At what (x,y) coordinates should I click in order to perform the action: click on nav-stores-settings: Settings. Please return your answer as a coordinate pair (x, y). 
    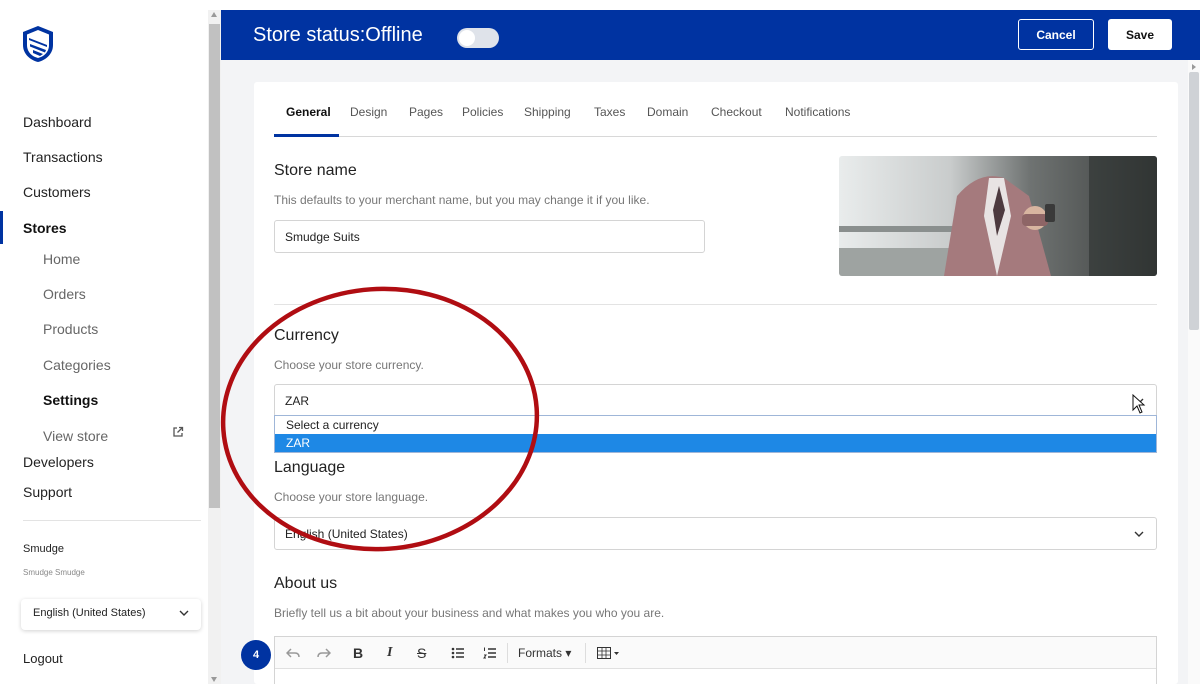
    Looking at the image, I should click on (70, 400).